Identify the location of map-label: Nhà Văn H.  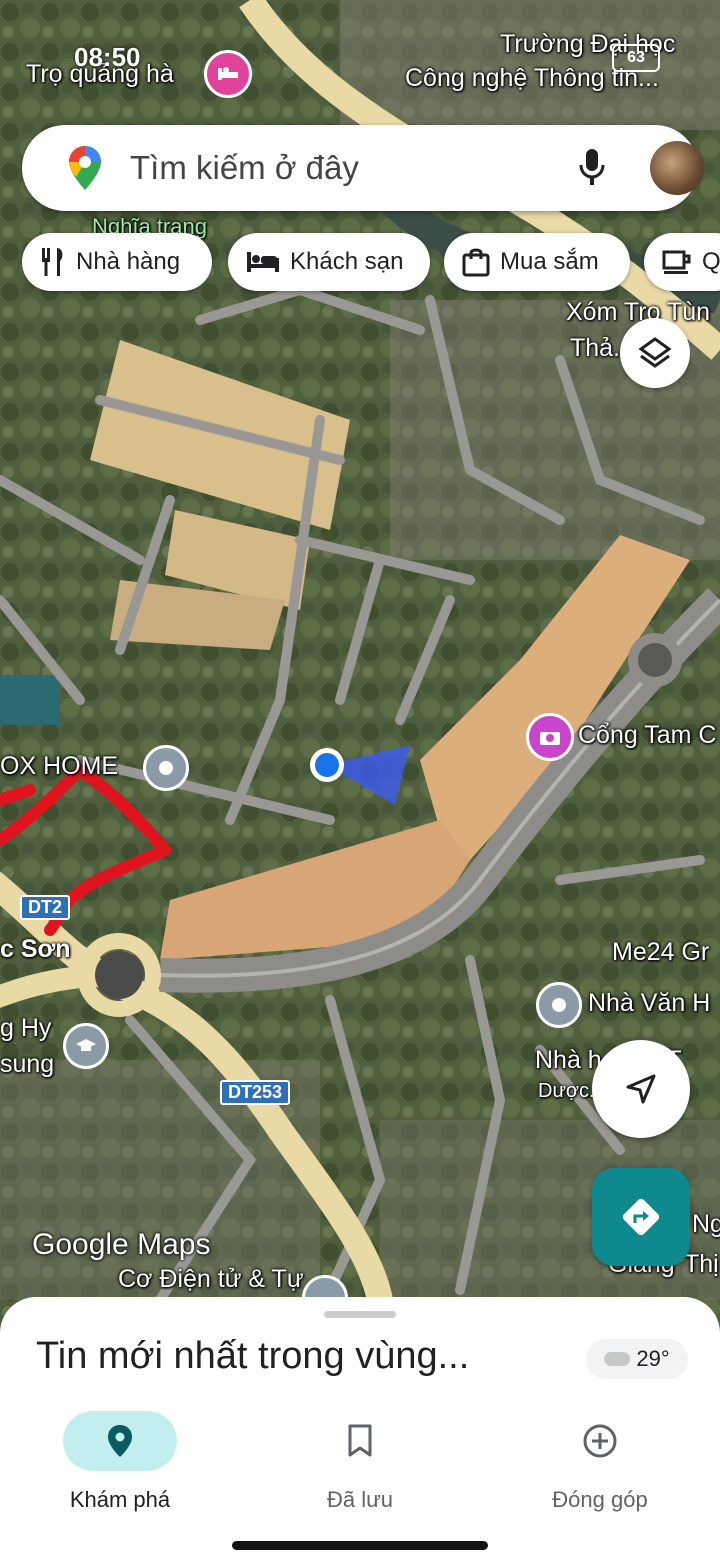
(649, 1003).